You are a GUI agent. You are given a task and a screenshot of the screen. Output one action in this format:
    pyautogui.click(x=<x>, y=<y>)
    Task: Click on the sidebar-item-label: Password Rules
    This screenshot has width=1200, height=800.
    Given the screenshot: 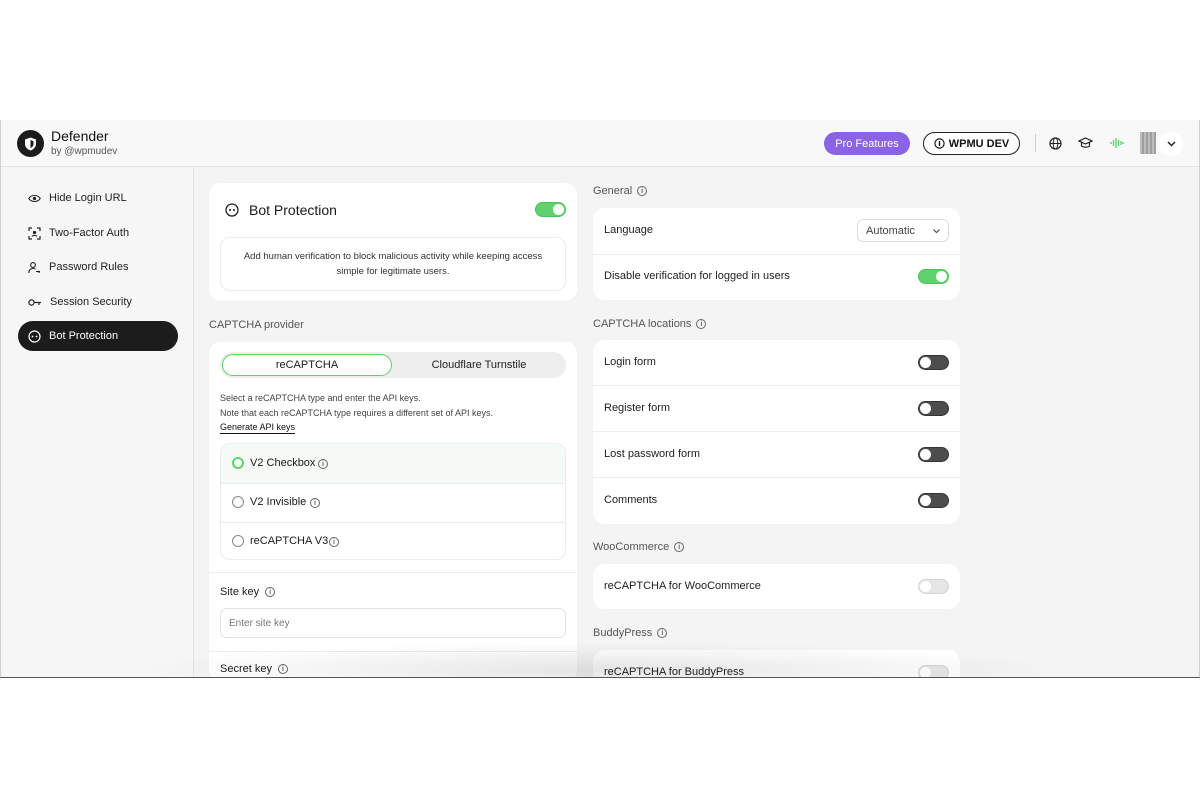 What is the action you would take?
    pyautogui.click(x=89, y=267)
    